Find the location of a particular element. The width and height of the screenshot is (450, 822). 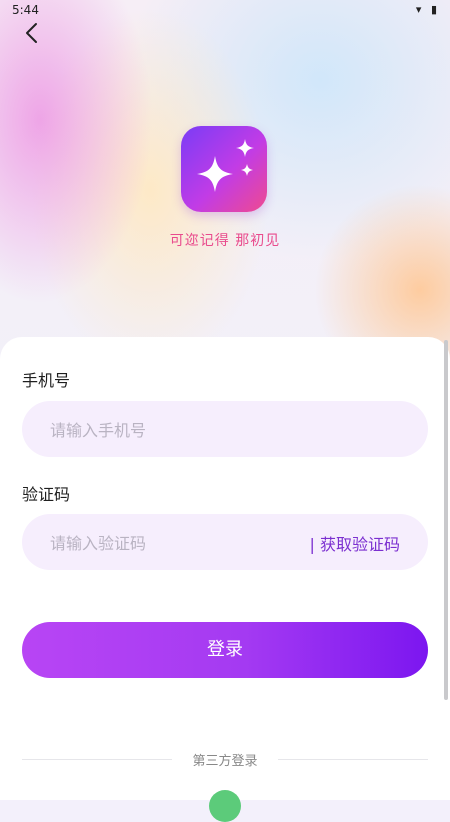

status-icons: ▾ ▮ is located at coordinates (427, 9).